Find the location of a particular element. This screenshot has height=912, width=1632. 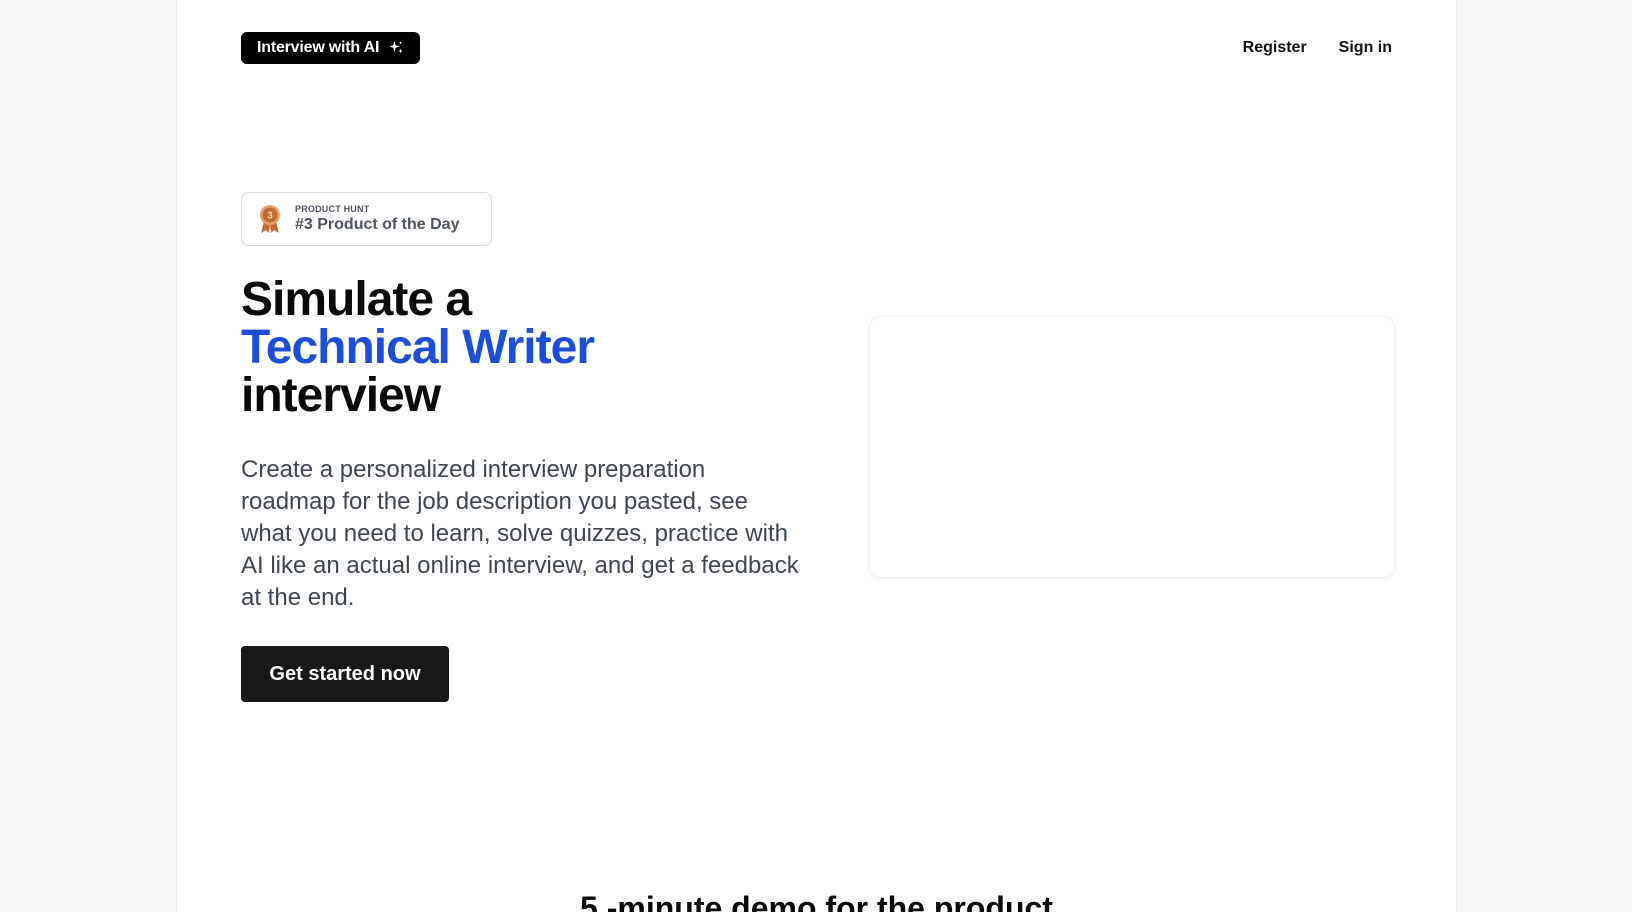

sparkles-icon is located at coordinates (396, 47).